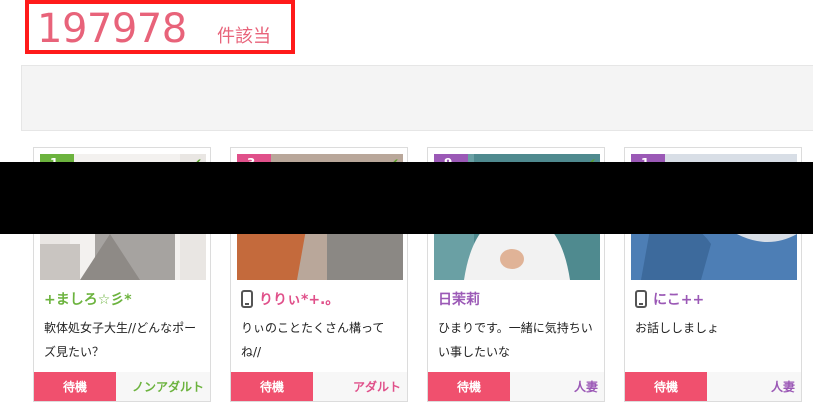  I want to click on performer-name: 日茉莉, so click(459, 299).